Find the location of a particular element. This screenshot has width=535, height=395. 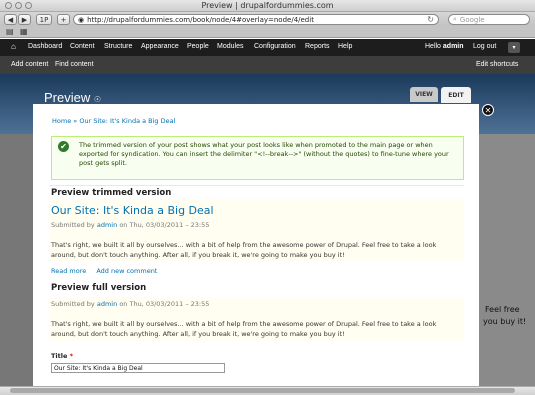

back-arrow-icon: ◀ is located at coordinates (10, 19).